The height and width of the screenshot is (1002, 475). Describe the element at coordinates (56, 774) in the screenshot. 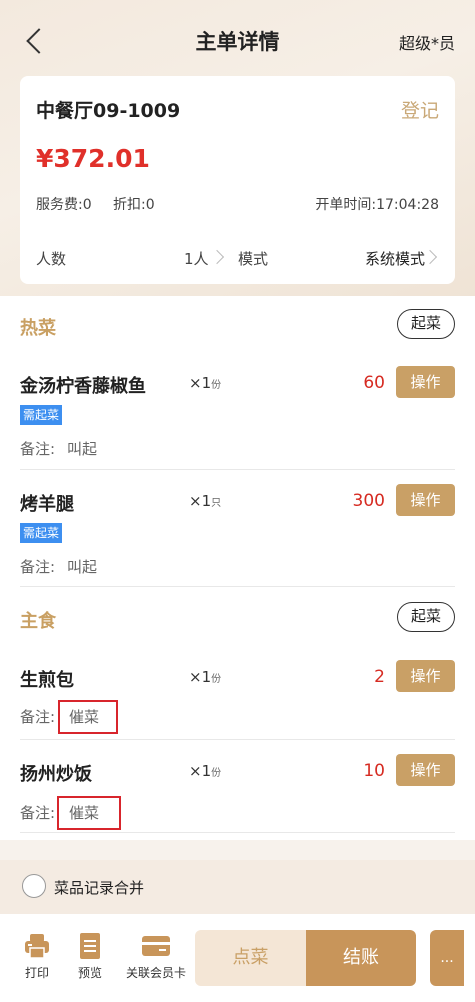

I see `dish-name: 扬州炒饭` at that location.